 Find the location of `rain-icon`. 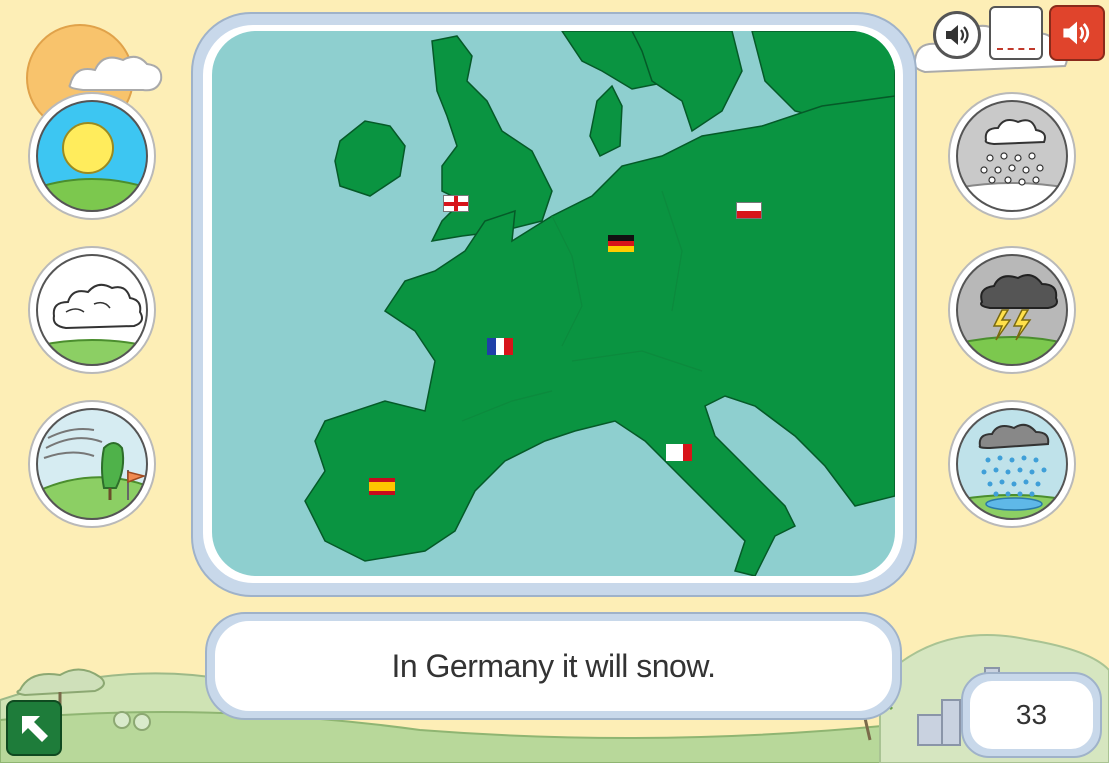

rain-icon is located at coordinates (1012, 464).